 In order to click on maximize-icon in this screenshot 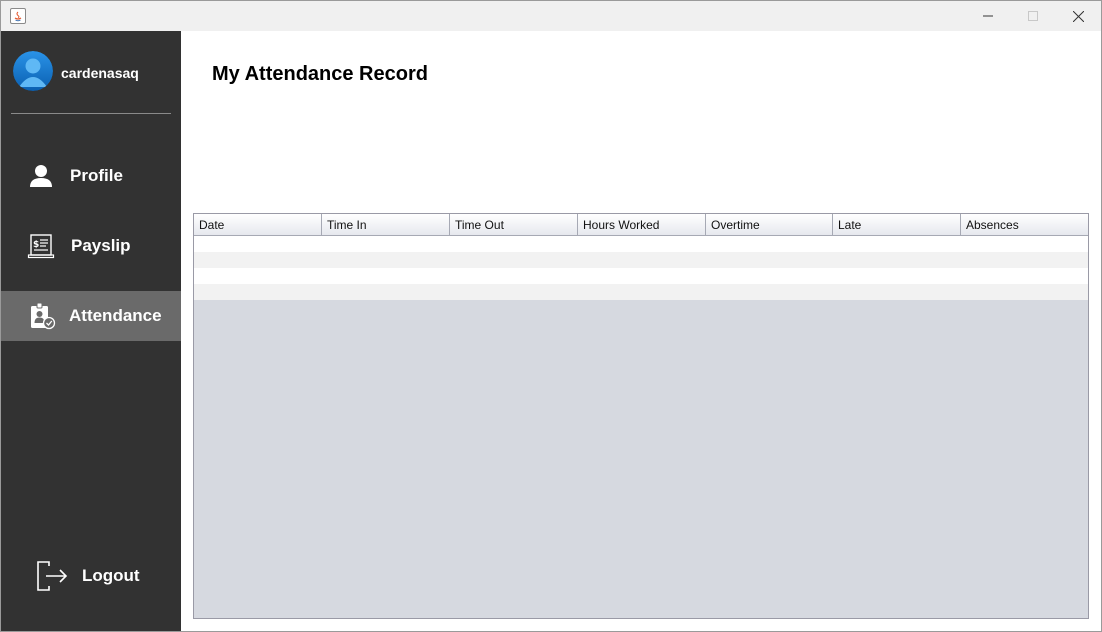, I will do `click(1033, 16)`.